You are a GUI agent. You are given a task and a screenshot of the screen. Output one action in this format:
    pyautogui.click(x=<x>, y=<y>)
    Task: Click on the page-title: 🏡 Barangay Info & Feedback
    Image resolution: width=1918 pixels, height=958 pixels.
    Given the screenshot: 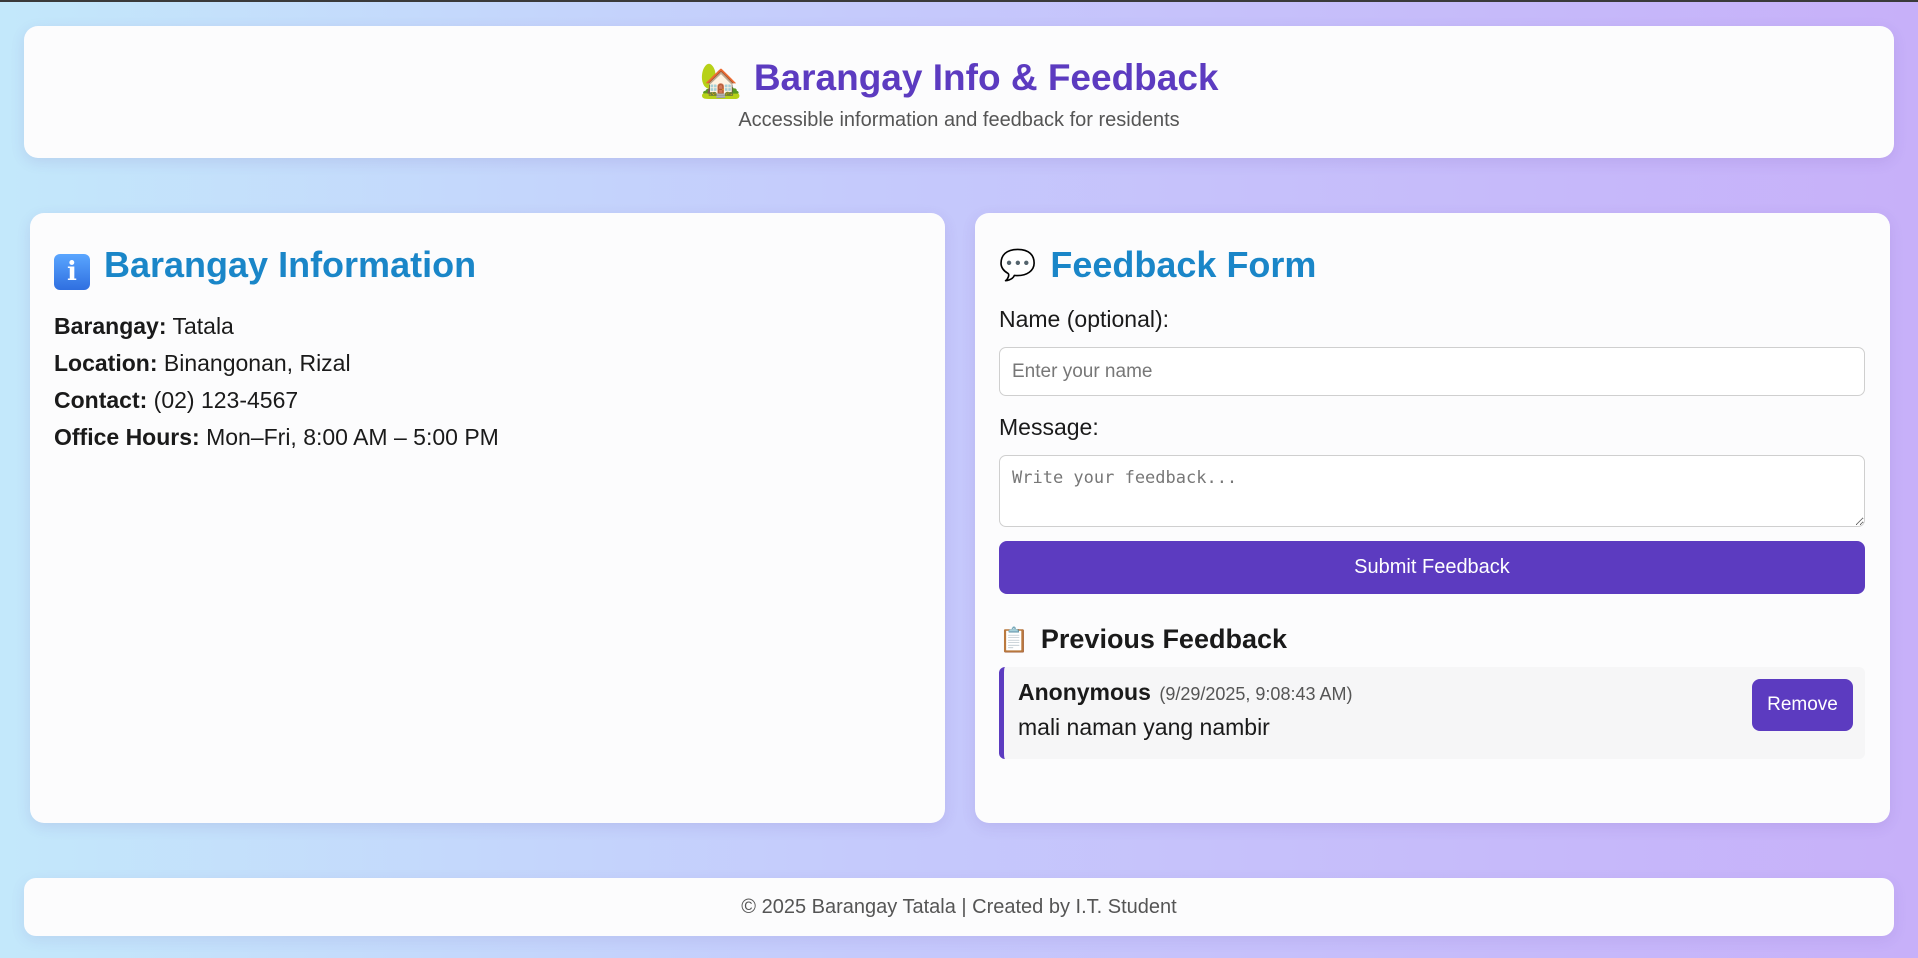 What is the action you would take?
    pyautogui.click(x=959, y=79)
    